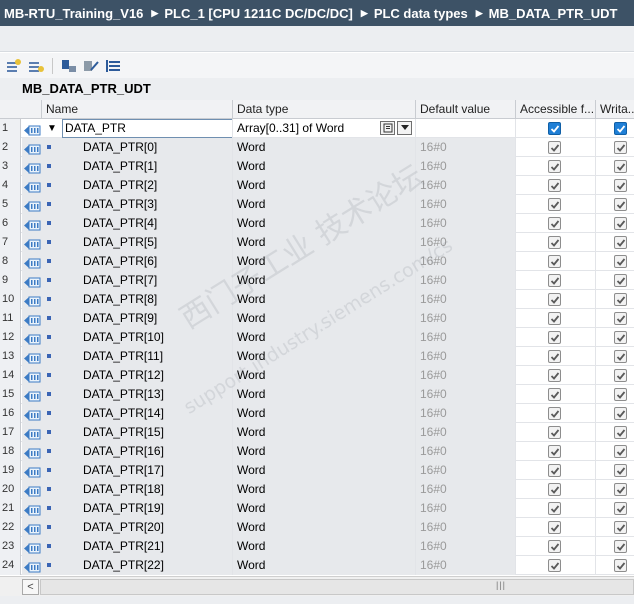 Image resolution: width=634 pixels, height=604 pixels. Describe the element at coordinates (323, 109) in the screenshot. I see `header-data-type: Data type` at that location.